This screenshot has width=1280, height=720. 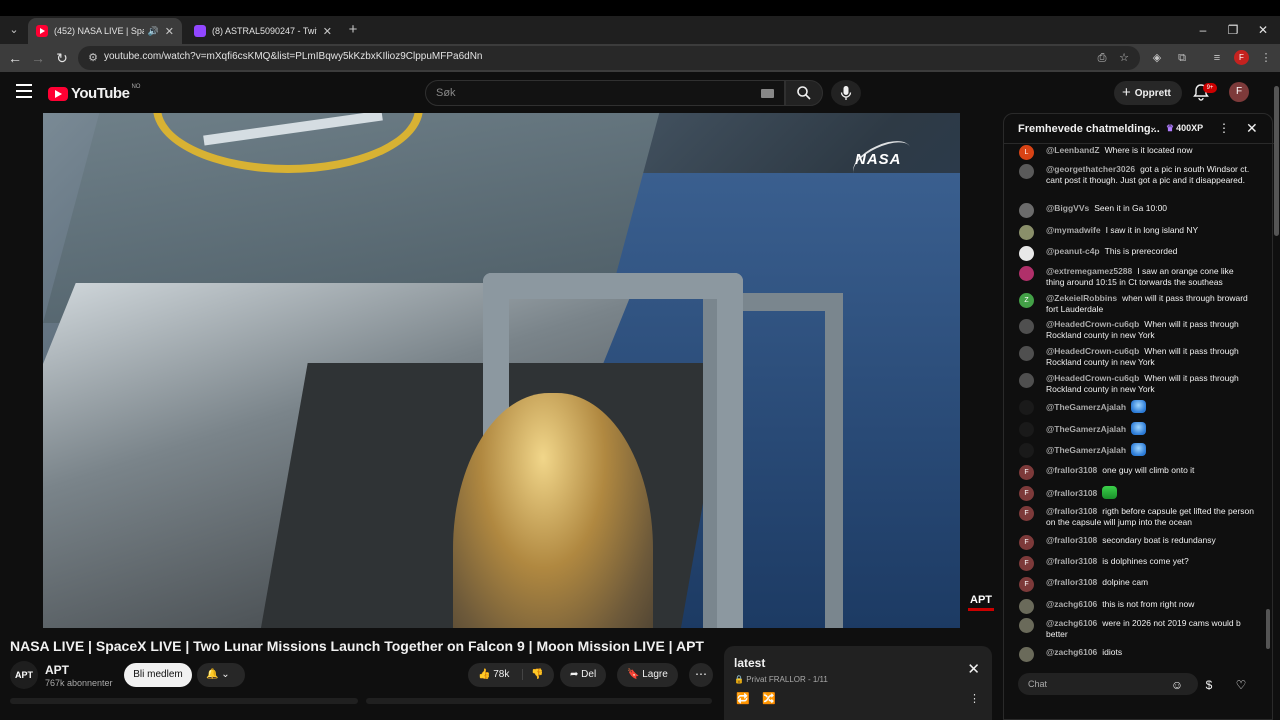 What do you see at coordinates (14, 30) in the screenshot?
I see `tab-search-chevron-icon: ⌄` at bounding box center [14, 30].